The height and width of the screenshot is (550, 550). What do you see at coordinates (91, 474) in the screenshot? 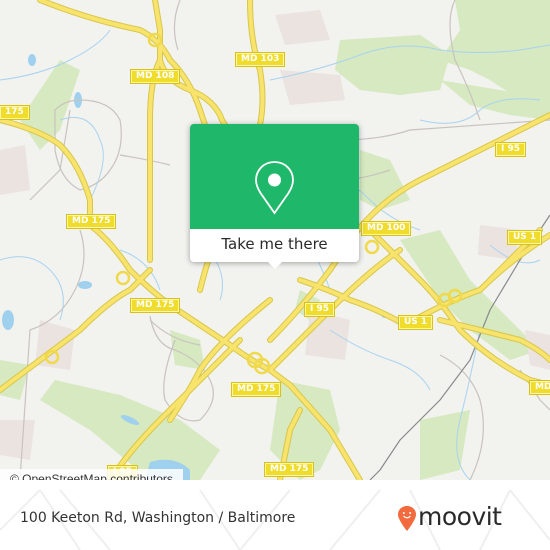
I see `map-attribution: © OpenStreetMap contributors` at bounding box center [91, 474].